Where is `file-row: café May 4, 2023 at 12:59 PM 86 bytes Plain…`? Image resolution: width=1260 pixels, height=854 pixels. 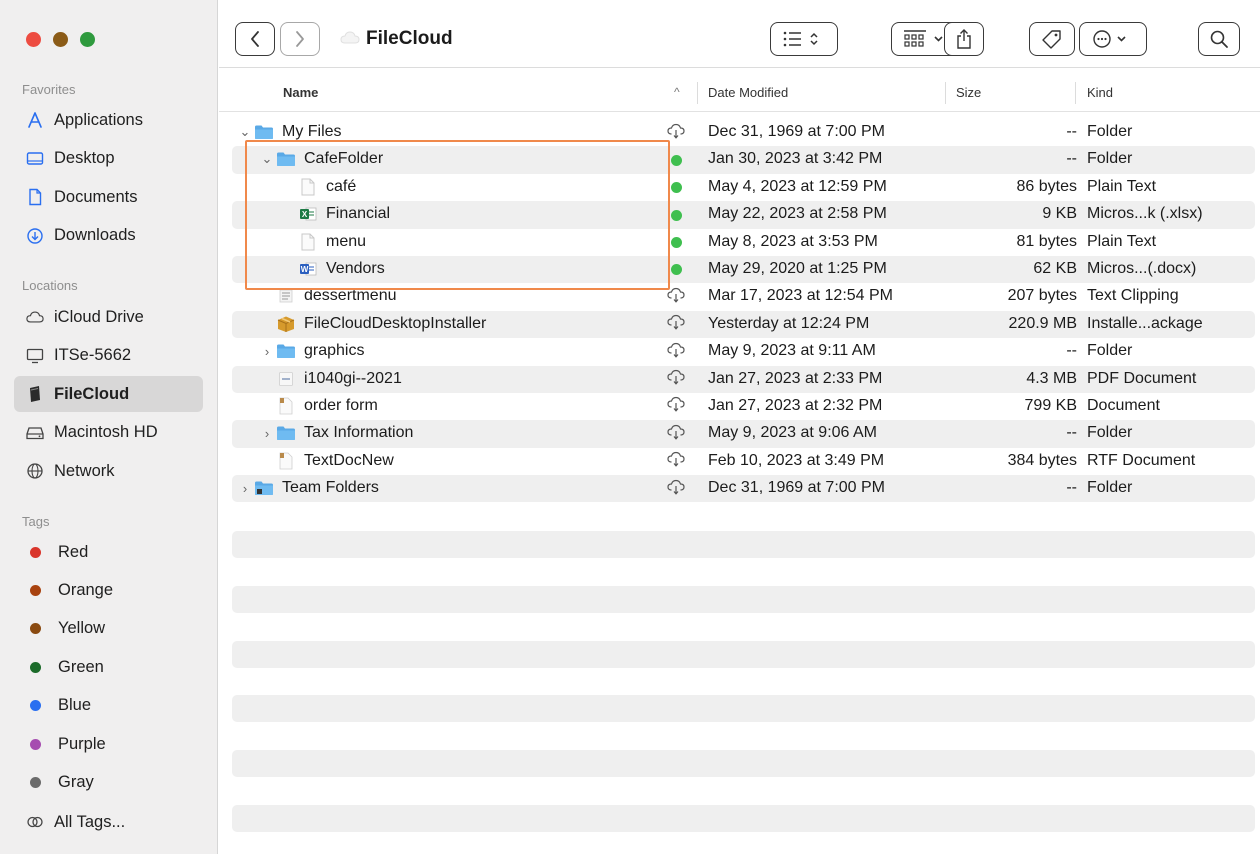
file-row: café May 4, 2023 at 12:59 PM 86 bytes Plain… is located at coordinates (743, 187).